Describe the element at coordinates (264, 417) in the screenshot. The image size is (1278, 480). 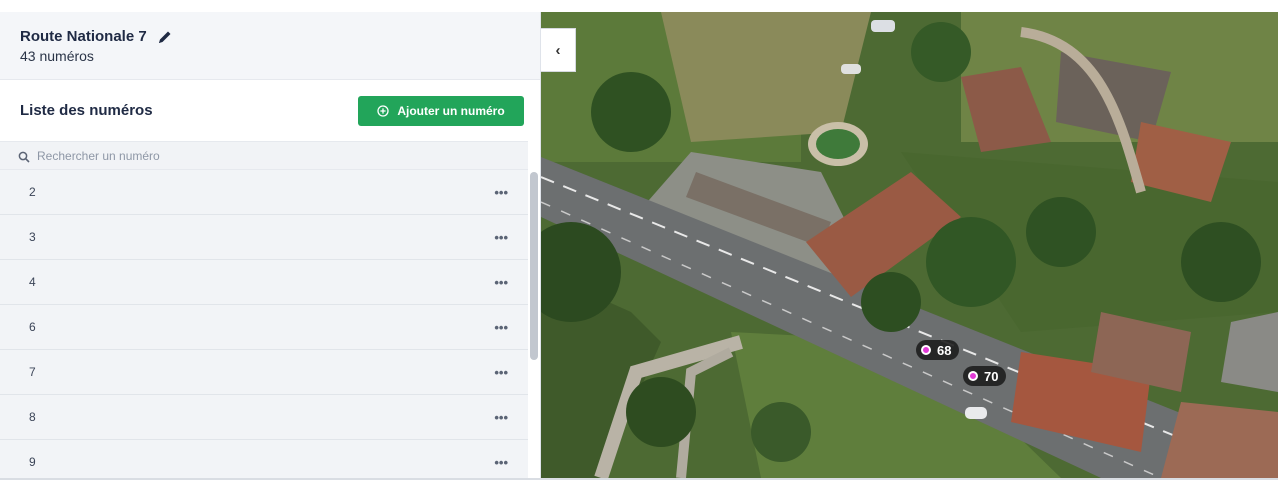
I see `table-row: 8 •••` at that location.